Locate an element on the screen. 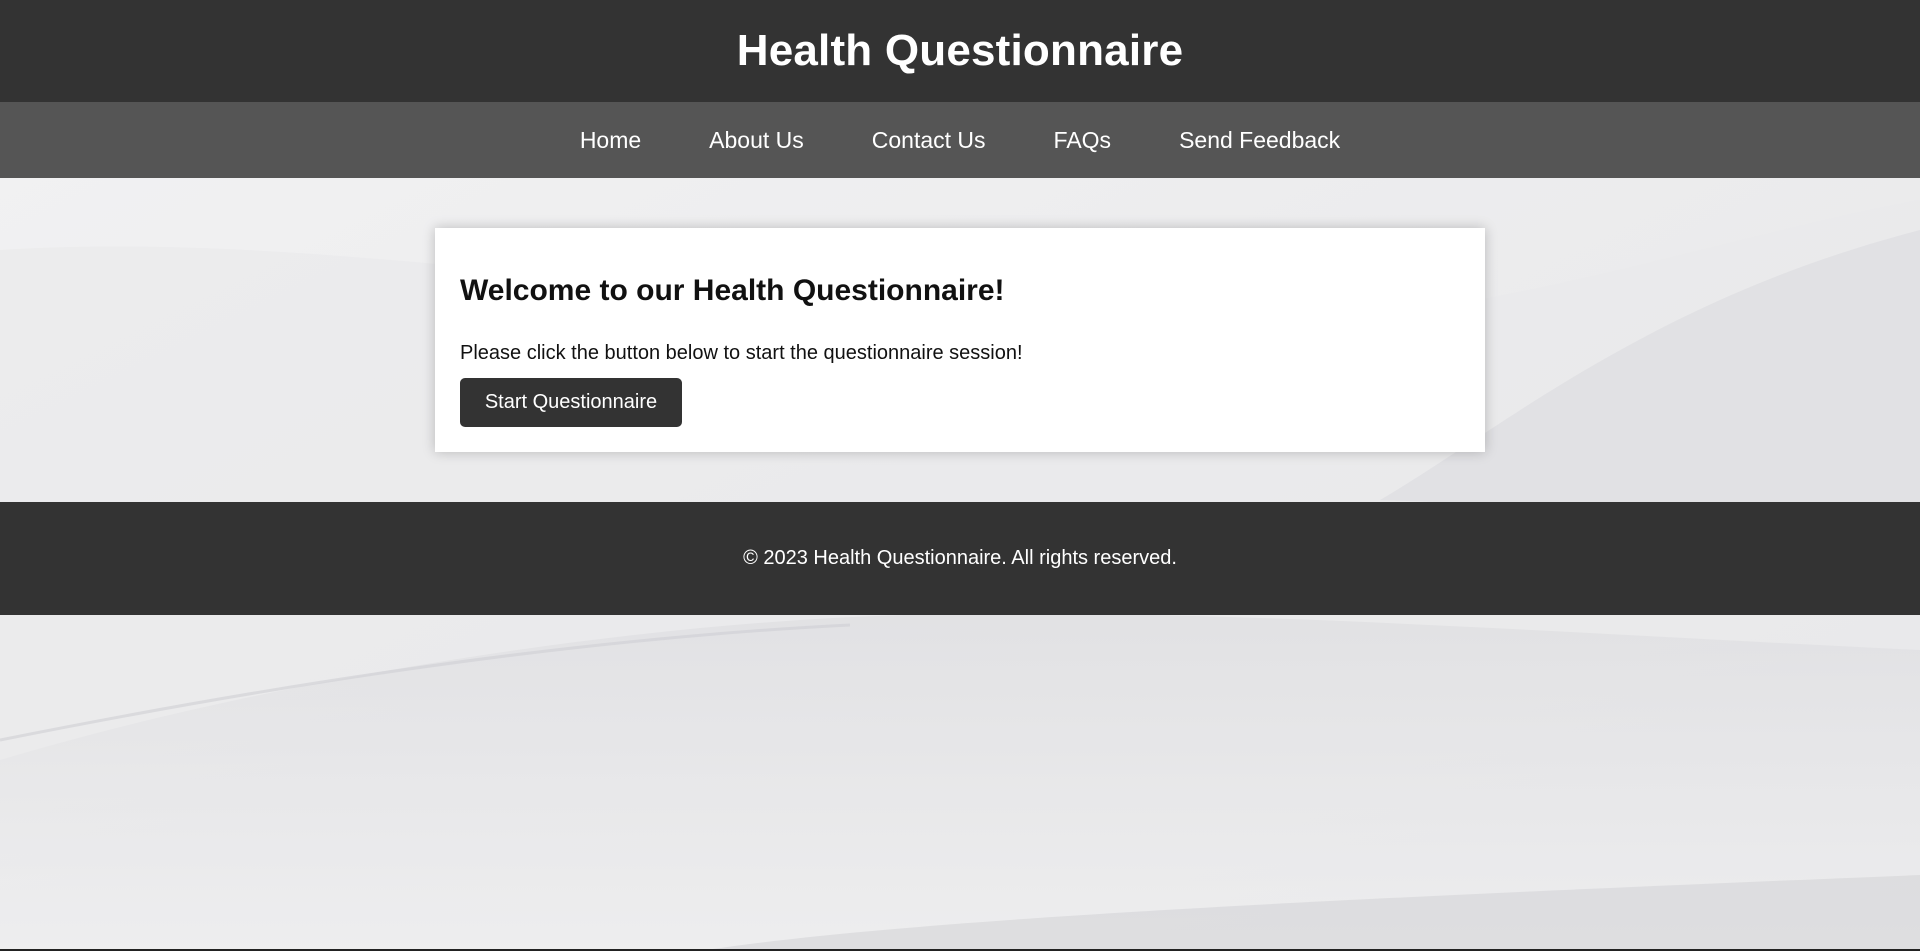  nav-link-send-feedback: Send Feedback is located at coordinates (1259, 140).